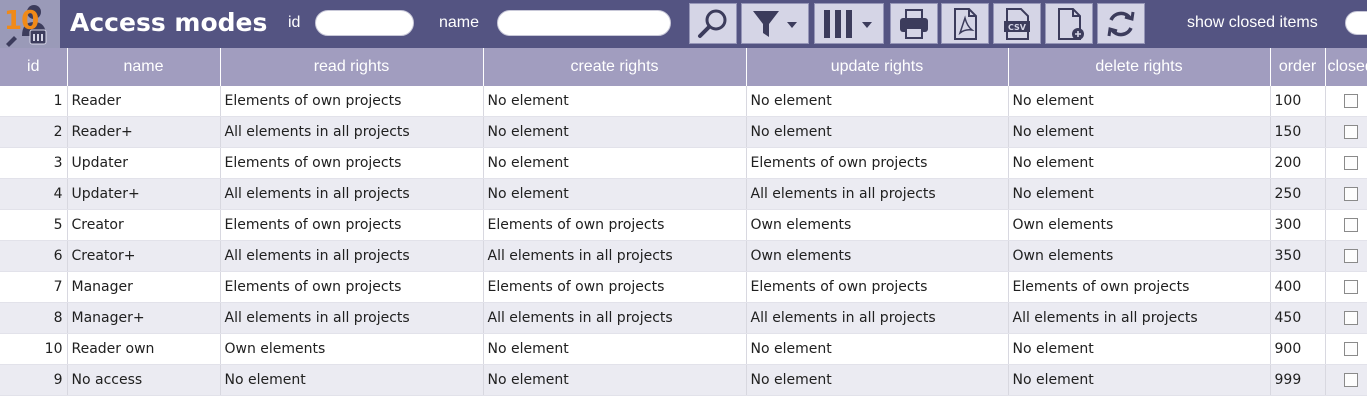  What do you see at coordinates (144, 349) in the screenshot?
I see `cell-name: Reader own` at bounding box center [144, 349].